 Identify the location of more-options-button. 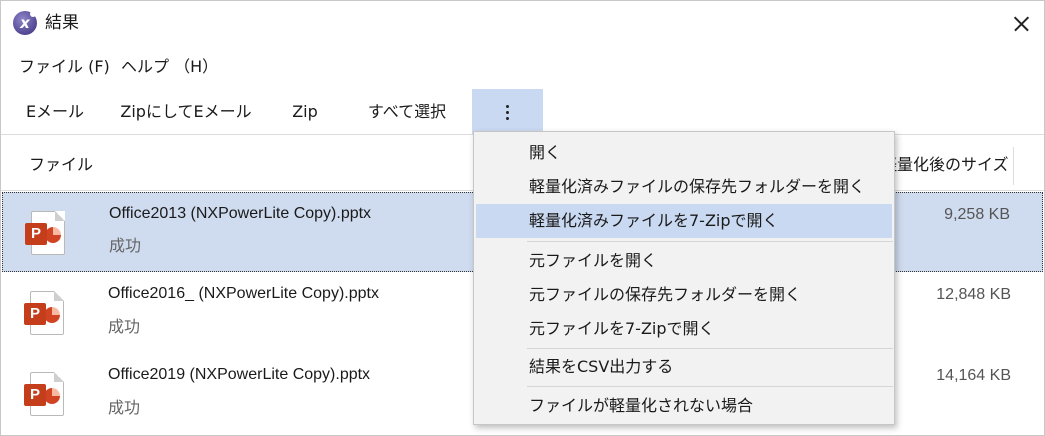
(507, 112).